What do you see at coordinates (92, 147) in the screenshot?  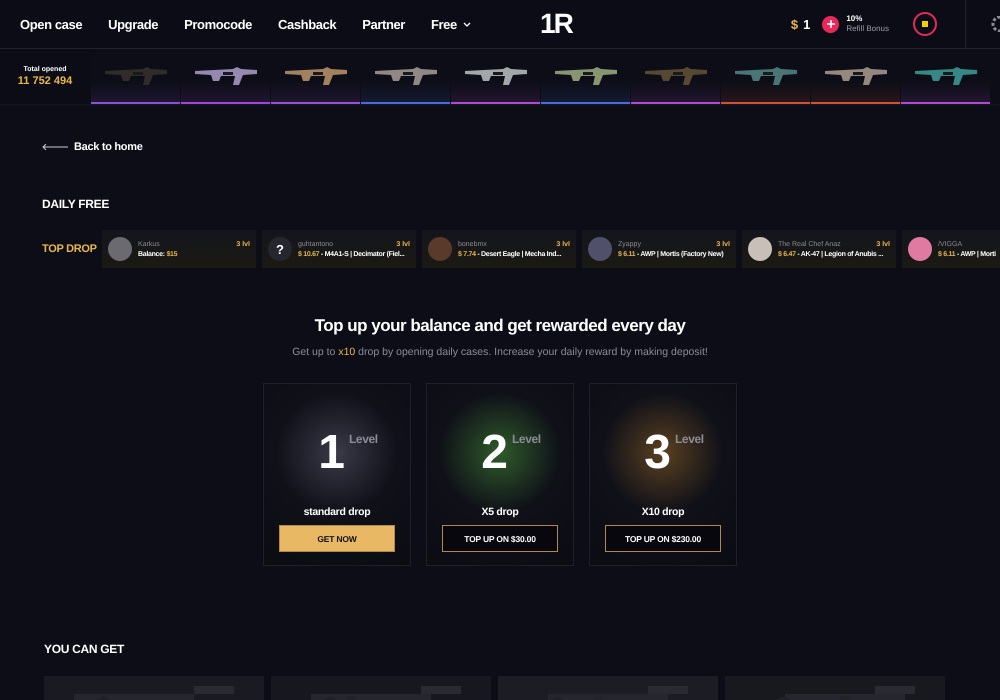 I see `back-link: Back to home` at bounding box center [92, 147].